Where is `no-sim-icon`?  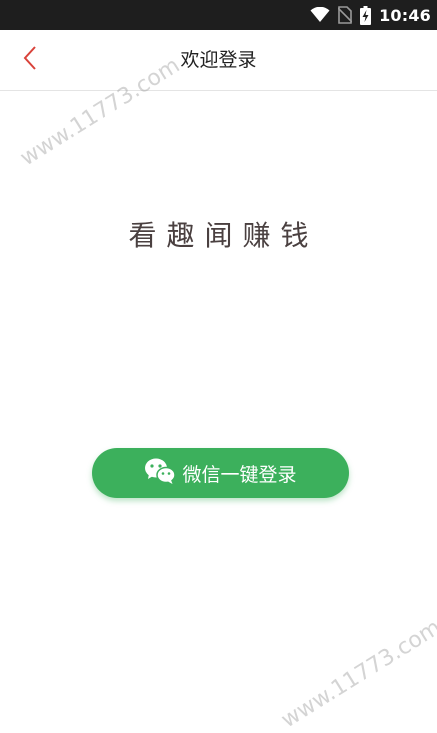
no-sim-icon is located at coordinates (345, 15).